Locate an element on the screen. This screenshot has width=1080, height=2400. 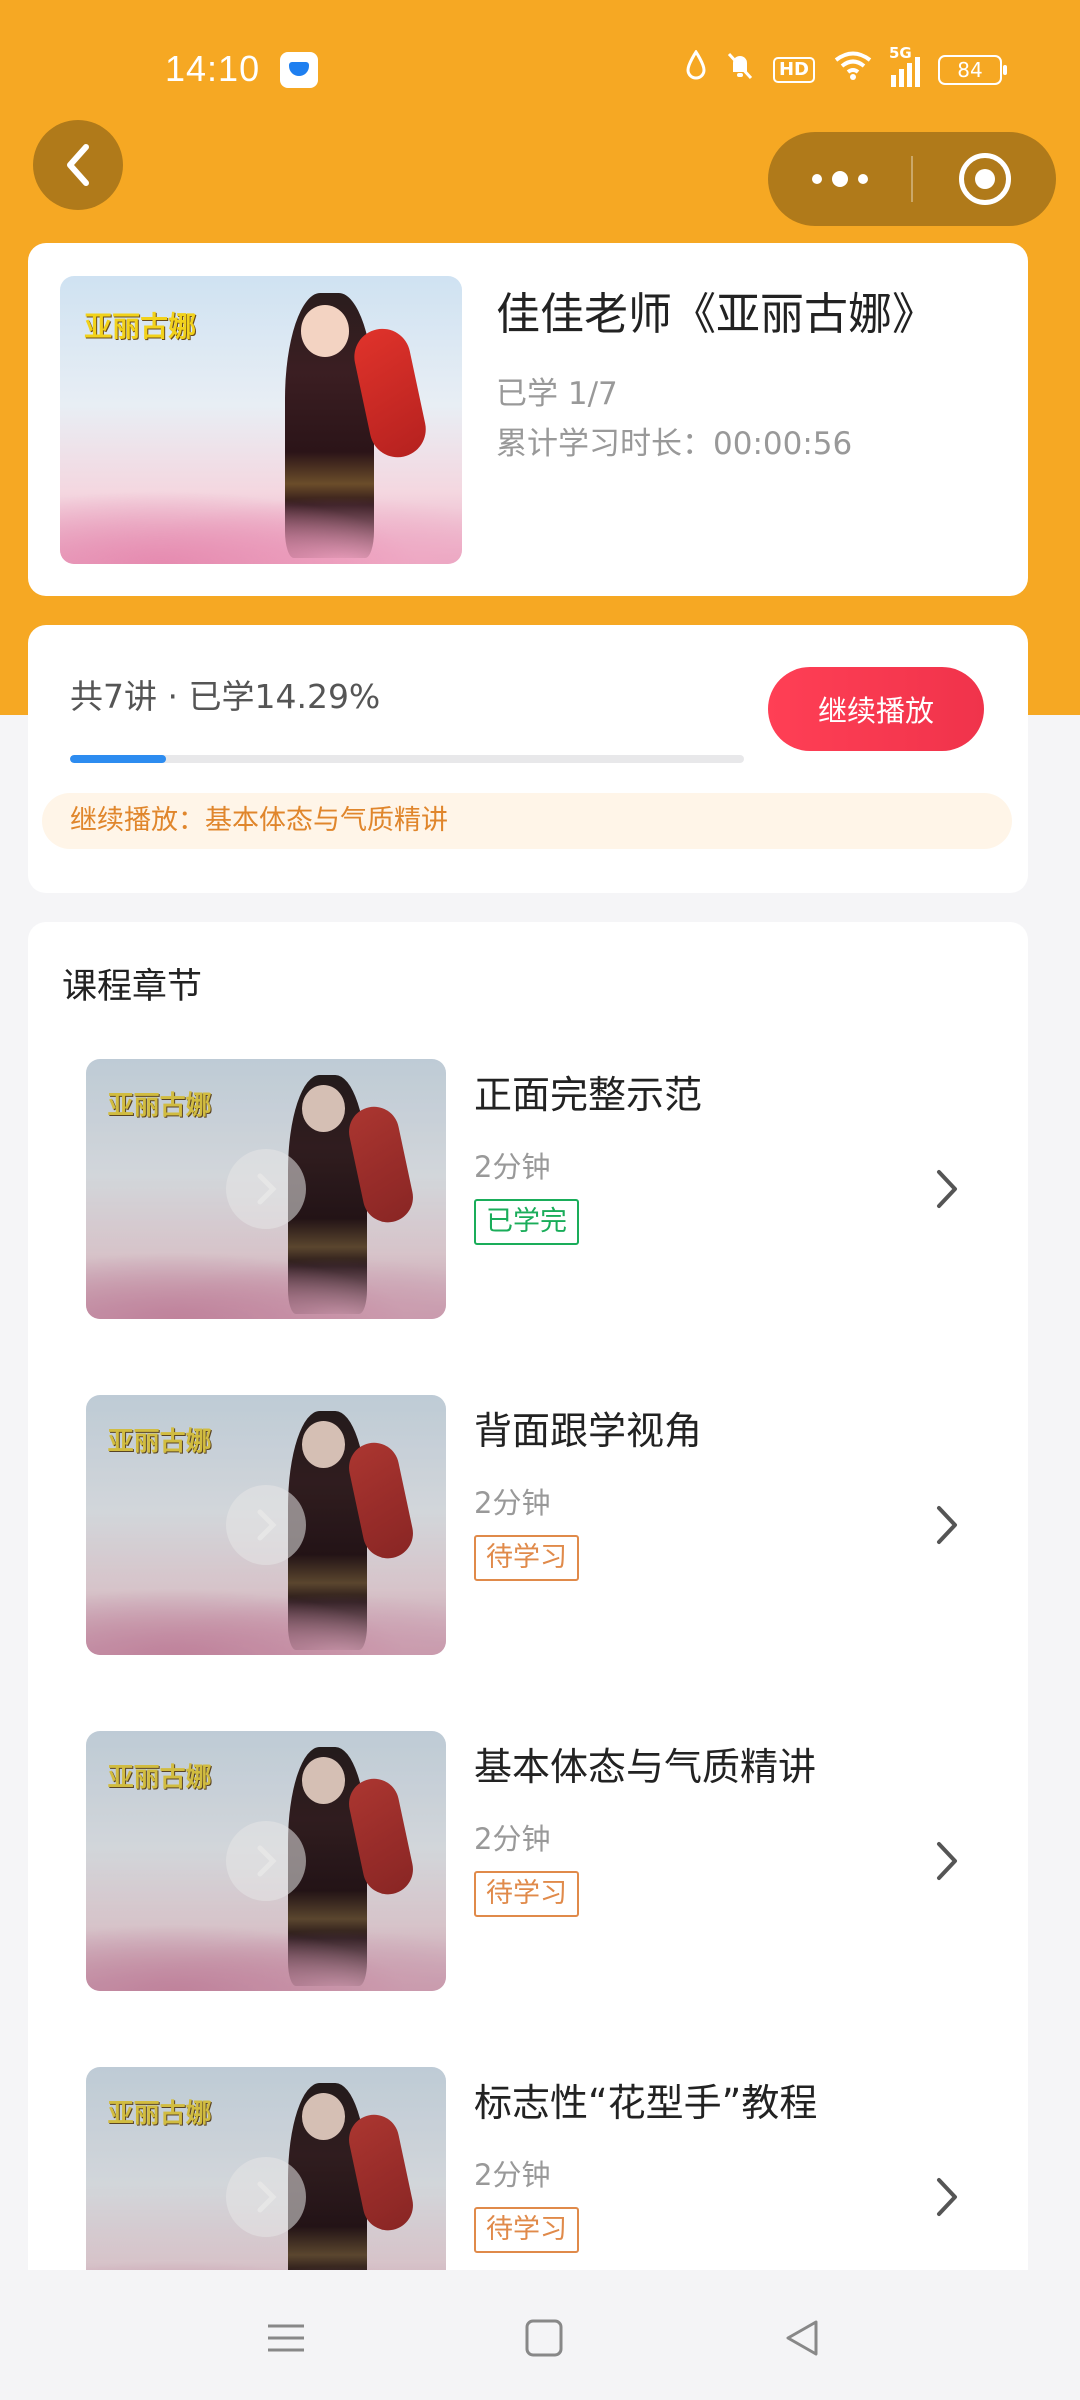
progress-card: 共7讲 · 已学14.29% 继续播放 继续播放：基本体态与气质精讲 is located at coordinates (528, 759).